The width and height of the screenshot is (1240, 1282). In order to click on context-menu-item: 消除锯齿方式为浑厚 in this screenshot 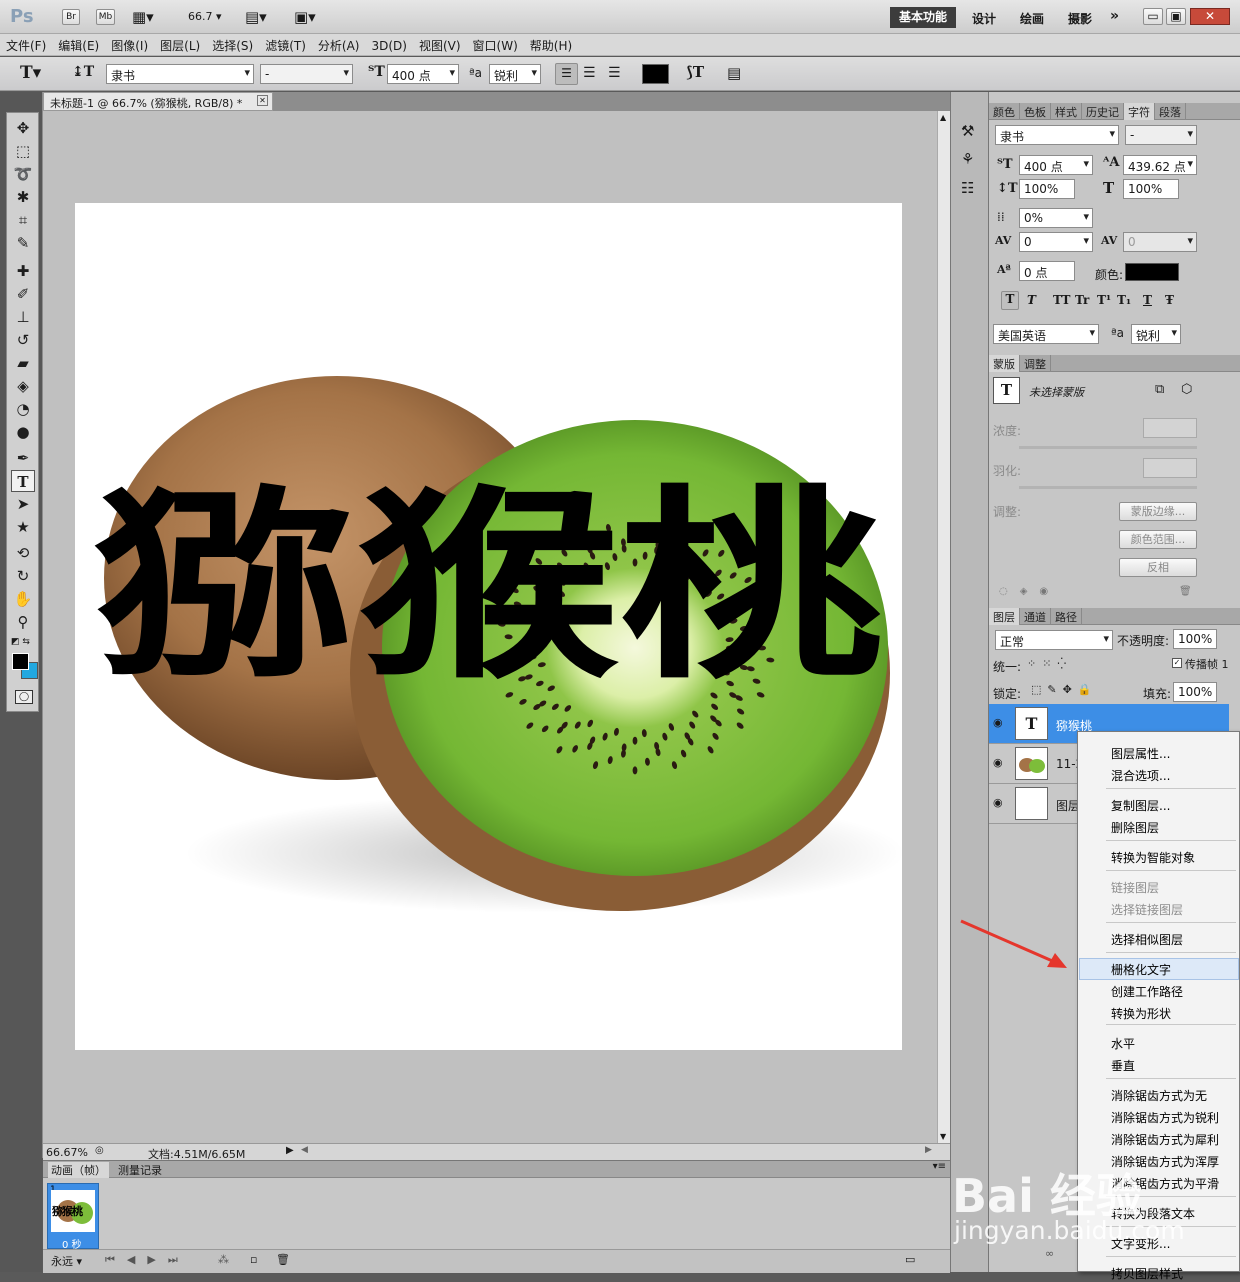, I will do `click(1165, 1161)`.